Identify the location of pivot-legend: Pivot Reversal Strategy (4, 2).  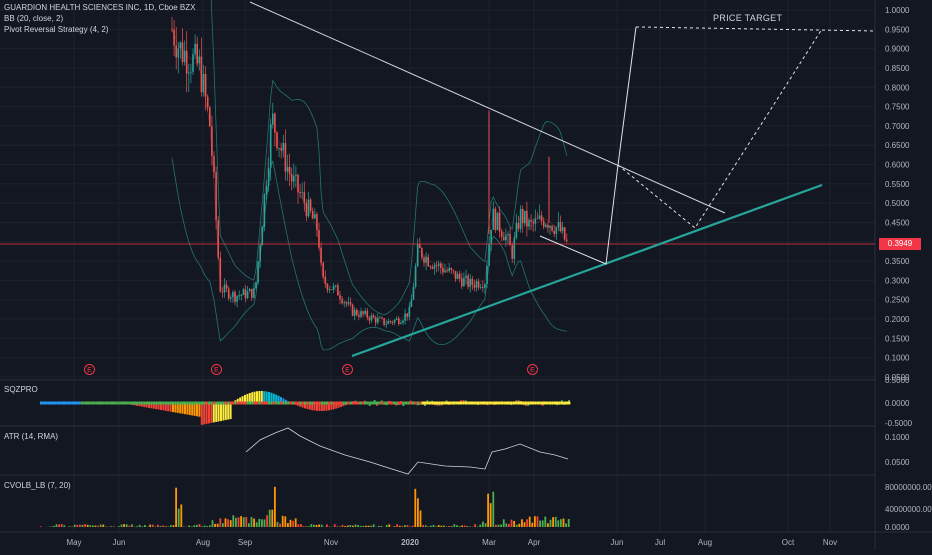
(56, 29).